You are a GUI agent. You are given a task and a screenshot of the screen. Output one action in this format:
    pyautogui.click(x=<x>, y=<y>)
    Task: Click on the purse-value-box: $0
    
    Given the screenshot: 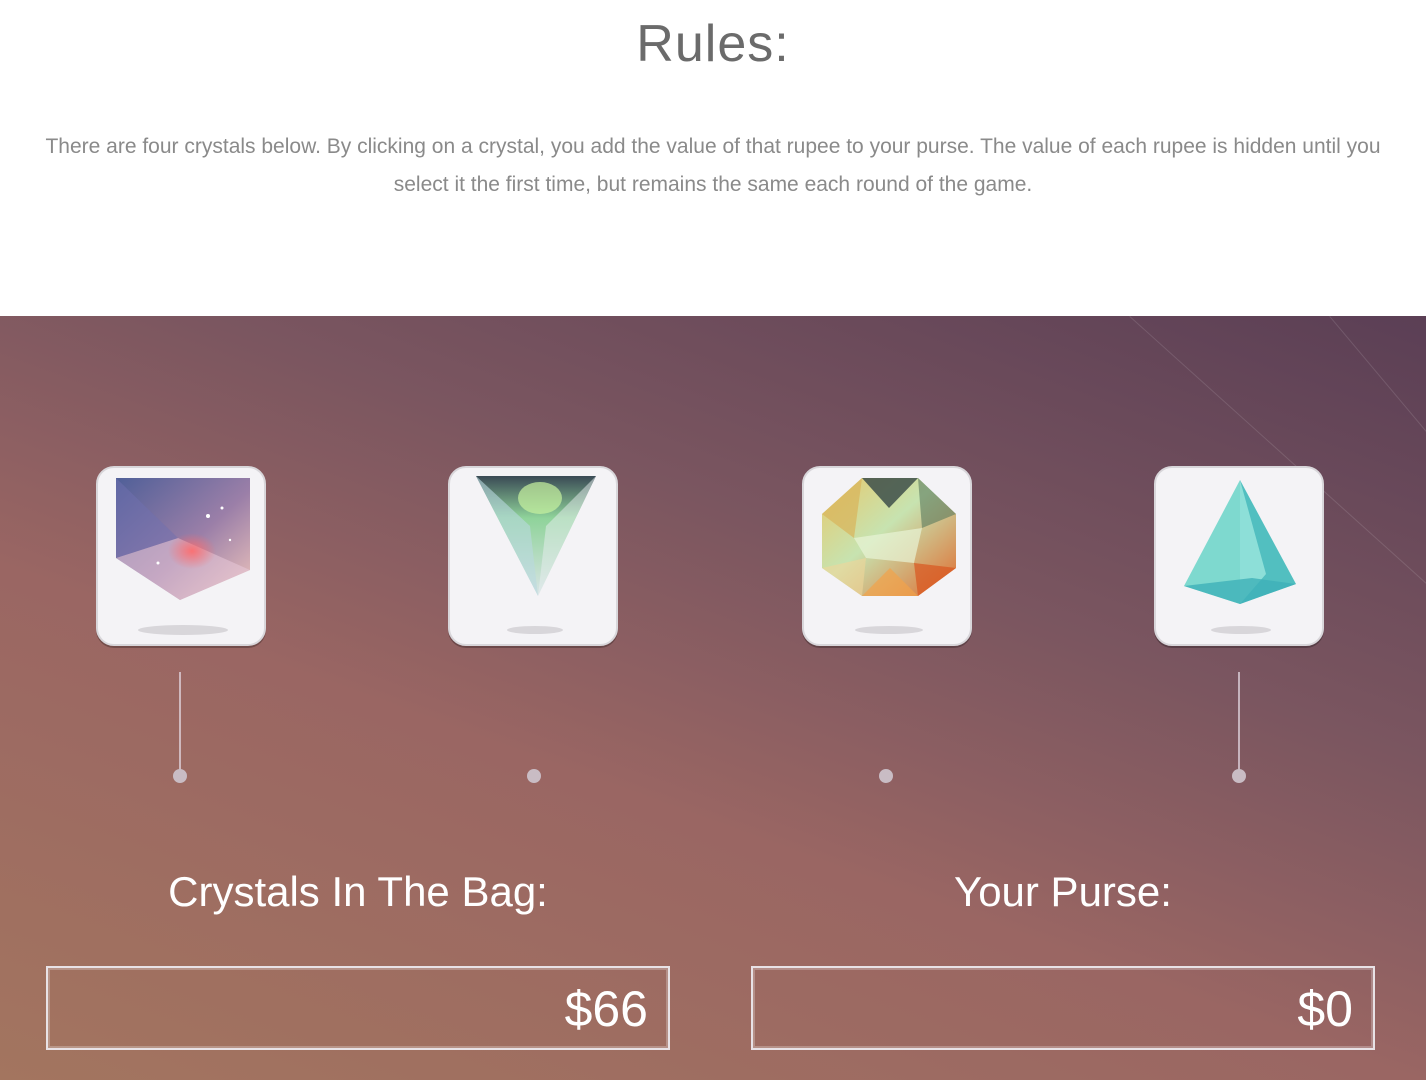 What is the action you would take?
    pyautogui.click(x=1063, y=1008)
    